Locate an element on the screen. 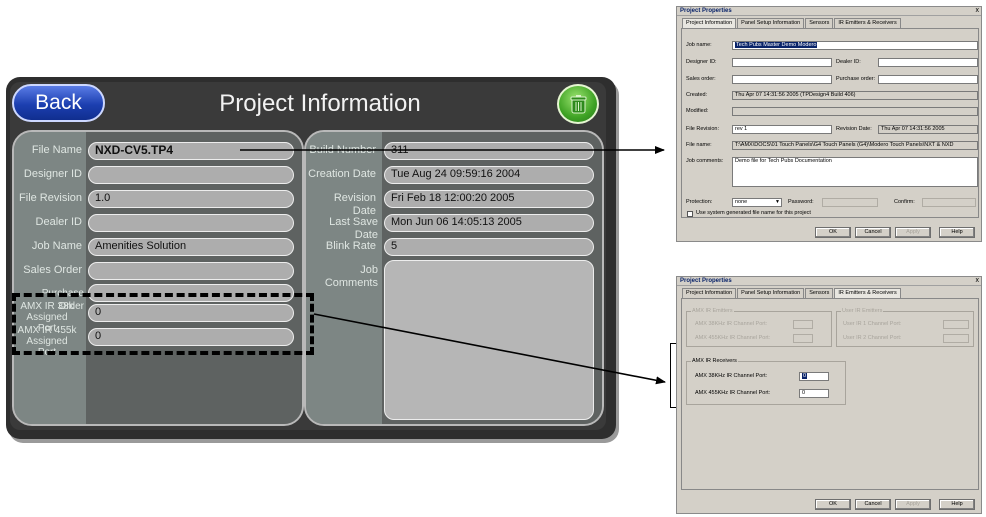 The height and width of the screenshot is (517, 986). receiver-455-label: AMX 455KHz IR Channel Port: is located at coordinates (733, 393).